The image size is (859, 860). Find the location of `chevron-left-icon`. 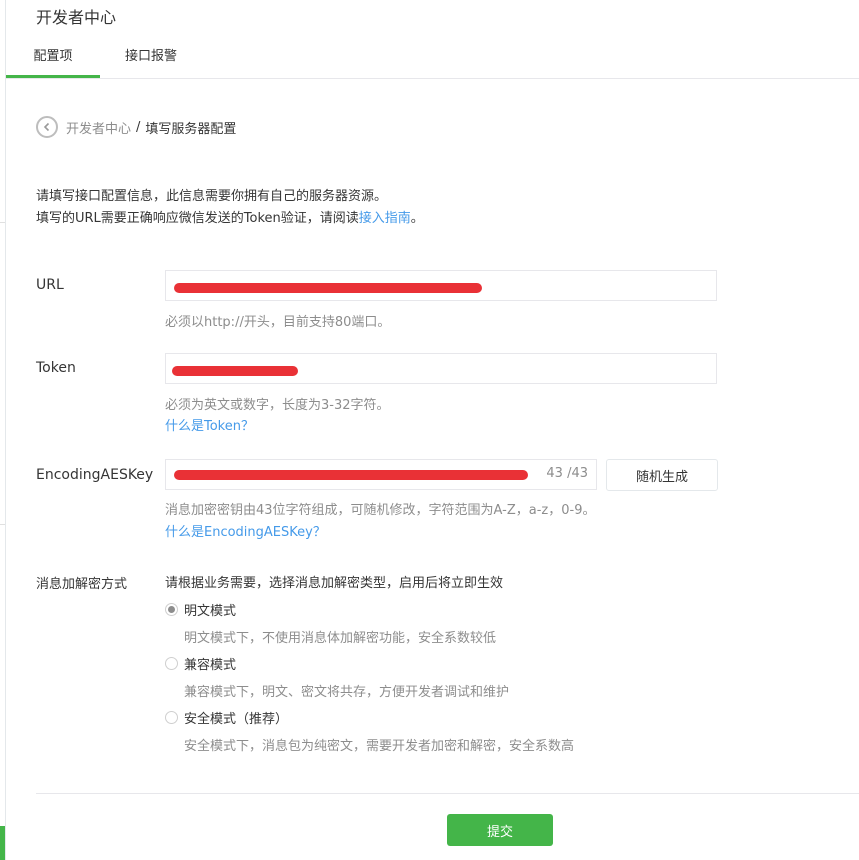

chevron-left-icon is located at coordinates (46, 127).